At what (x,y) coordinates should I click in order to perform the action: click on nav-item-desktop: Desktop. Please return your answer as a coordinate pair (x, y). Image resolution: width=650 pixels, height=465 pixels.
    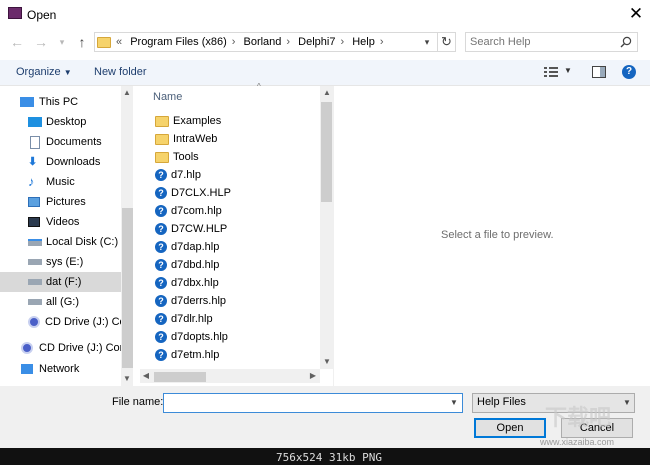
    Looking at the image, I should click on (60, 122).